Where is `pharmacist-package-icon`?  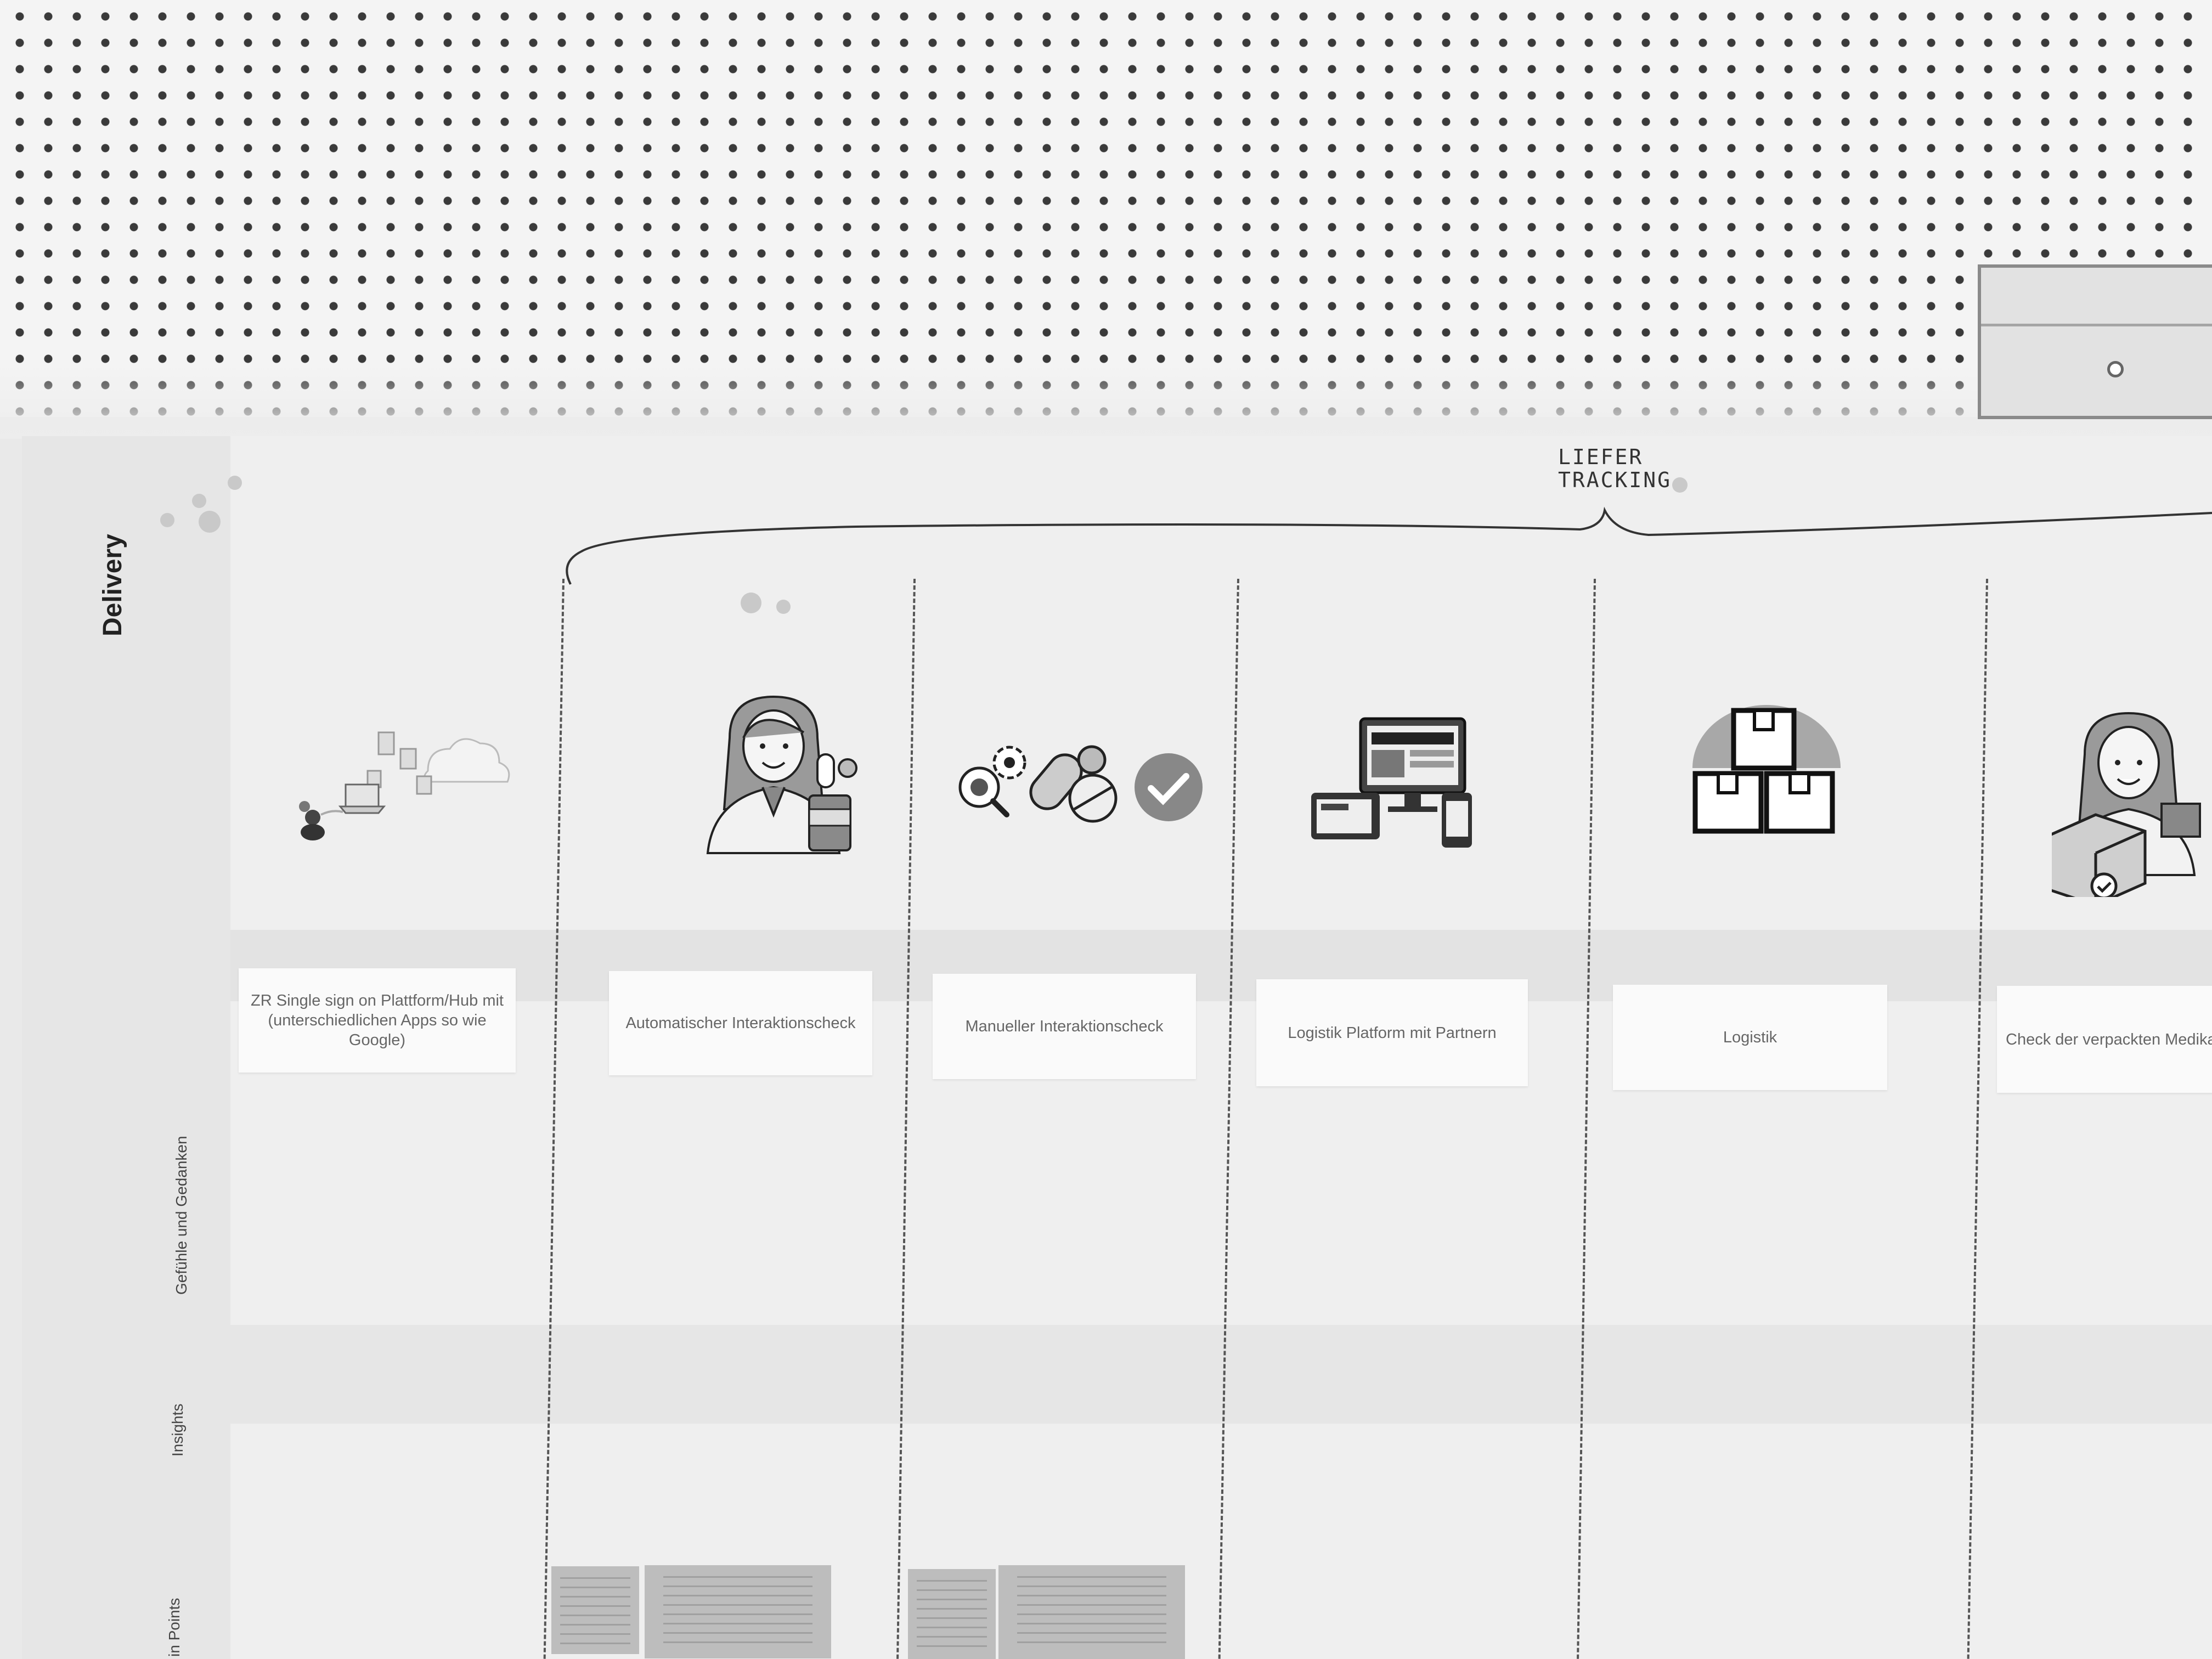
pharmacist-package-icon is located at coordinates (2126, 804).